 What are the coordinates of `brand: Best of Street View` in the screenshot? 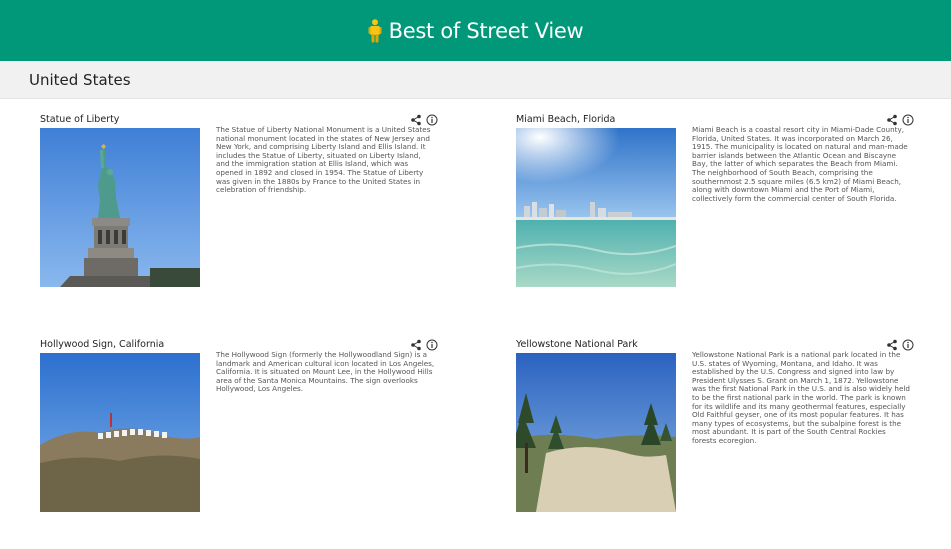 It's located at (476, 31).